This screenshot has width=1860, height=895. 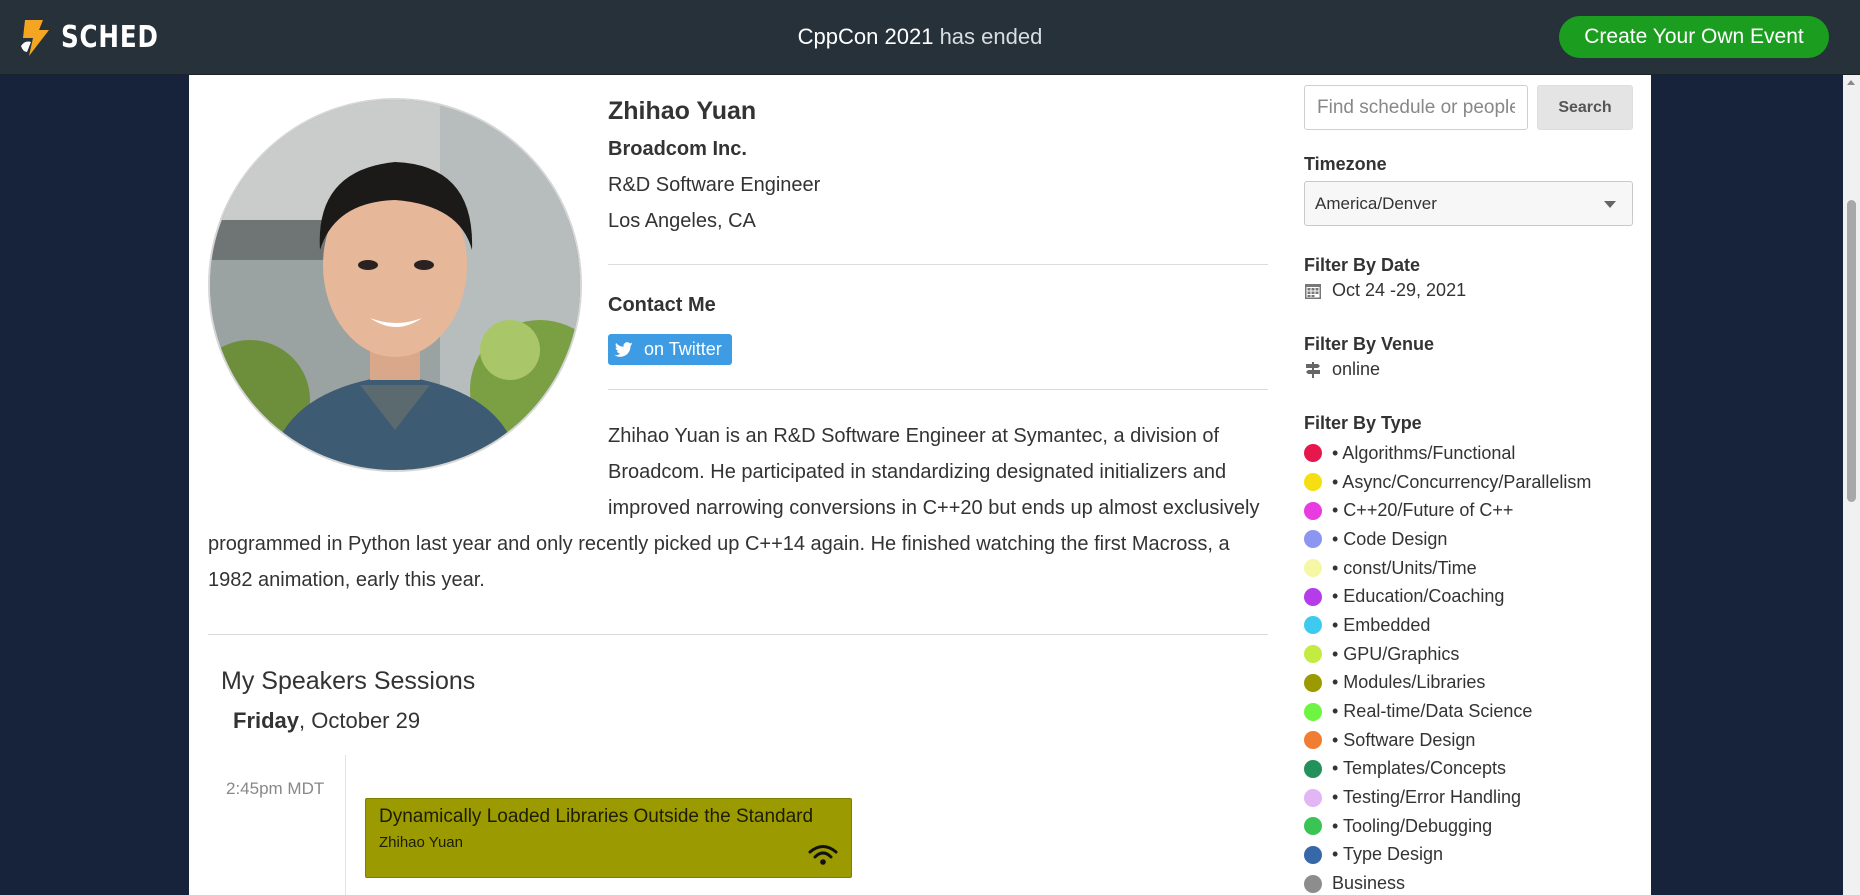 I want to click on filter-type-item: • Code Design, so click(x=1447, y=539).